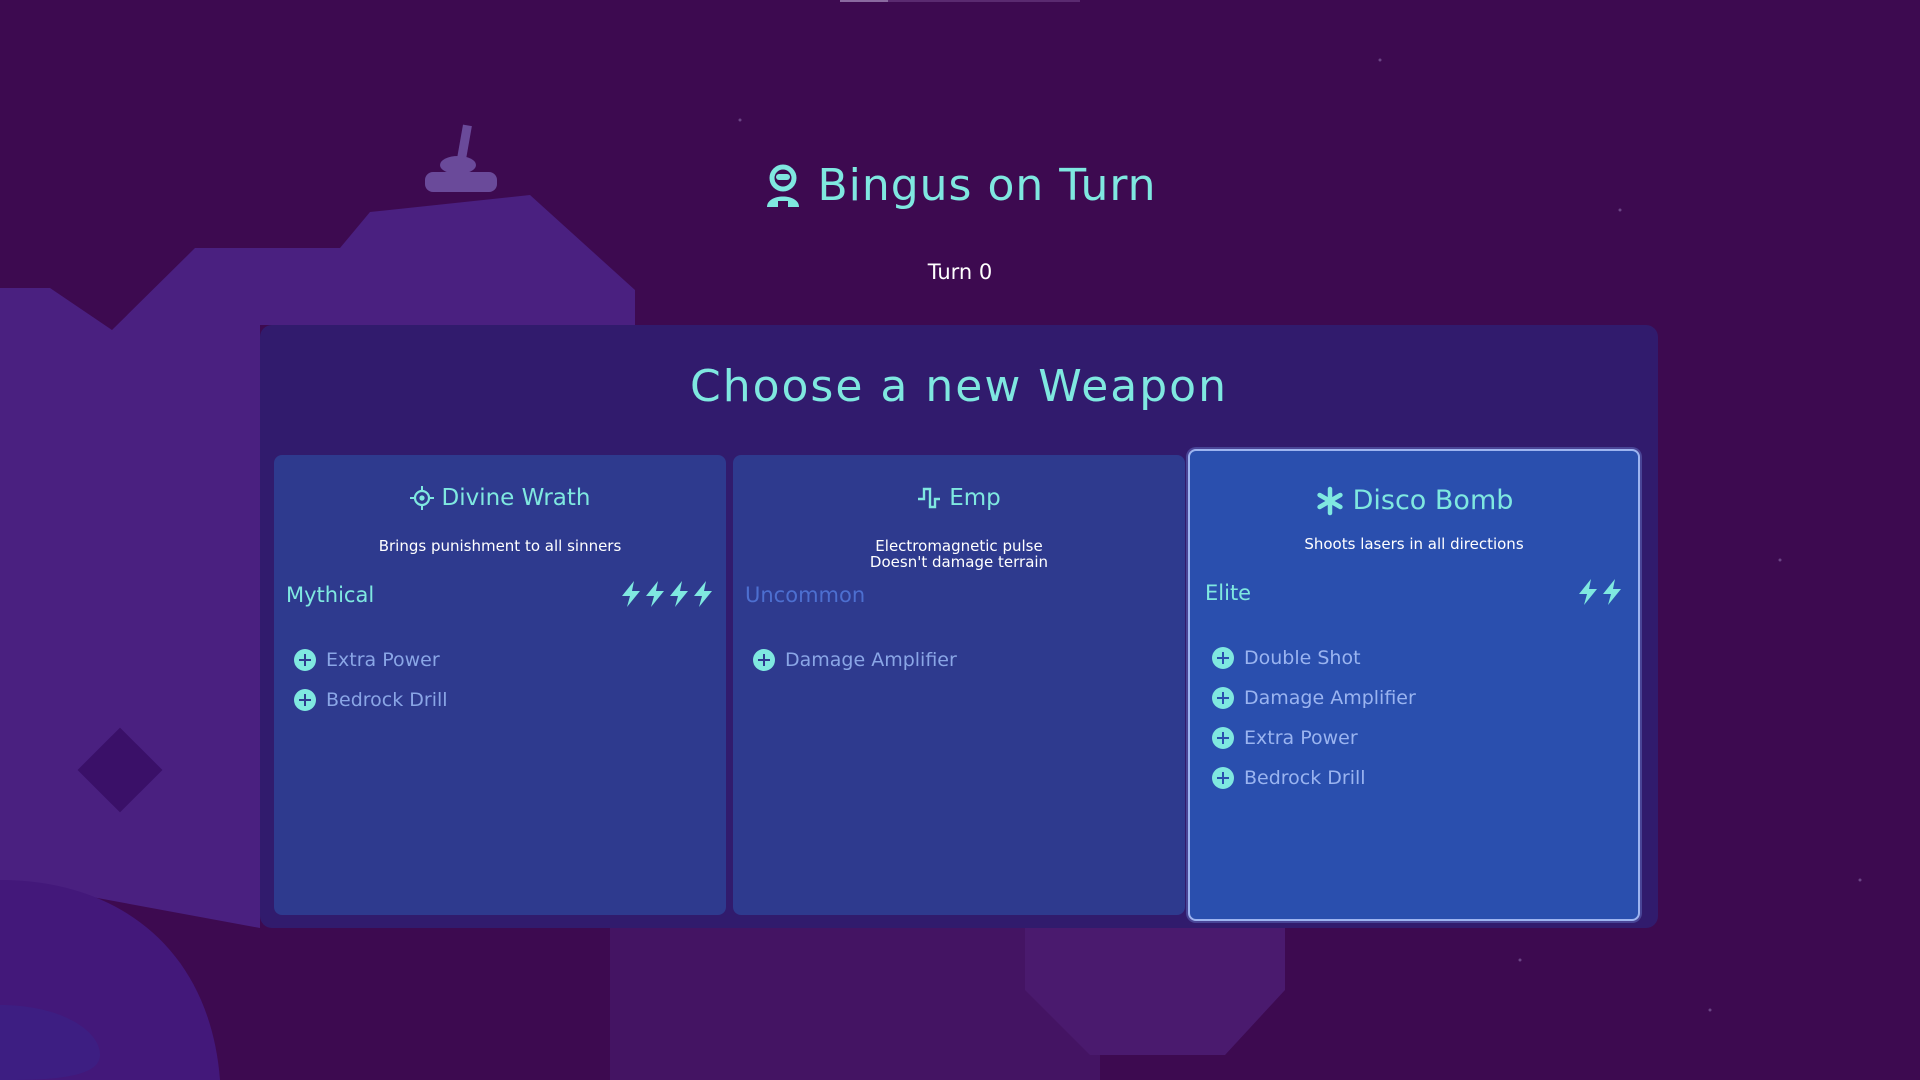  I want to click on player-turn-title: Bingus on Turn, so click(987, 185).